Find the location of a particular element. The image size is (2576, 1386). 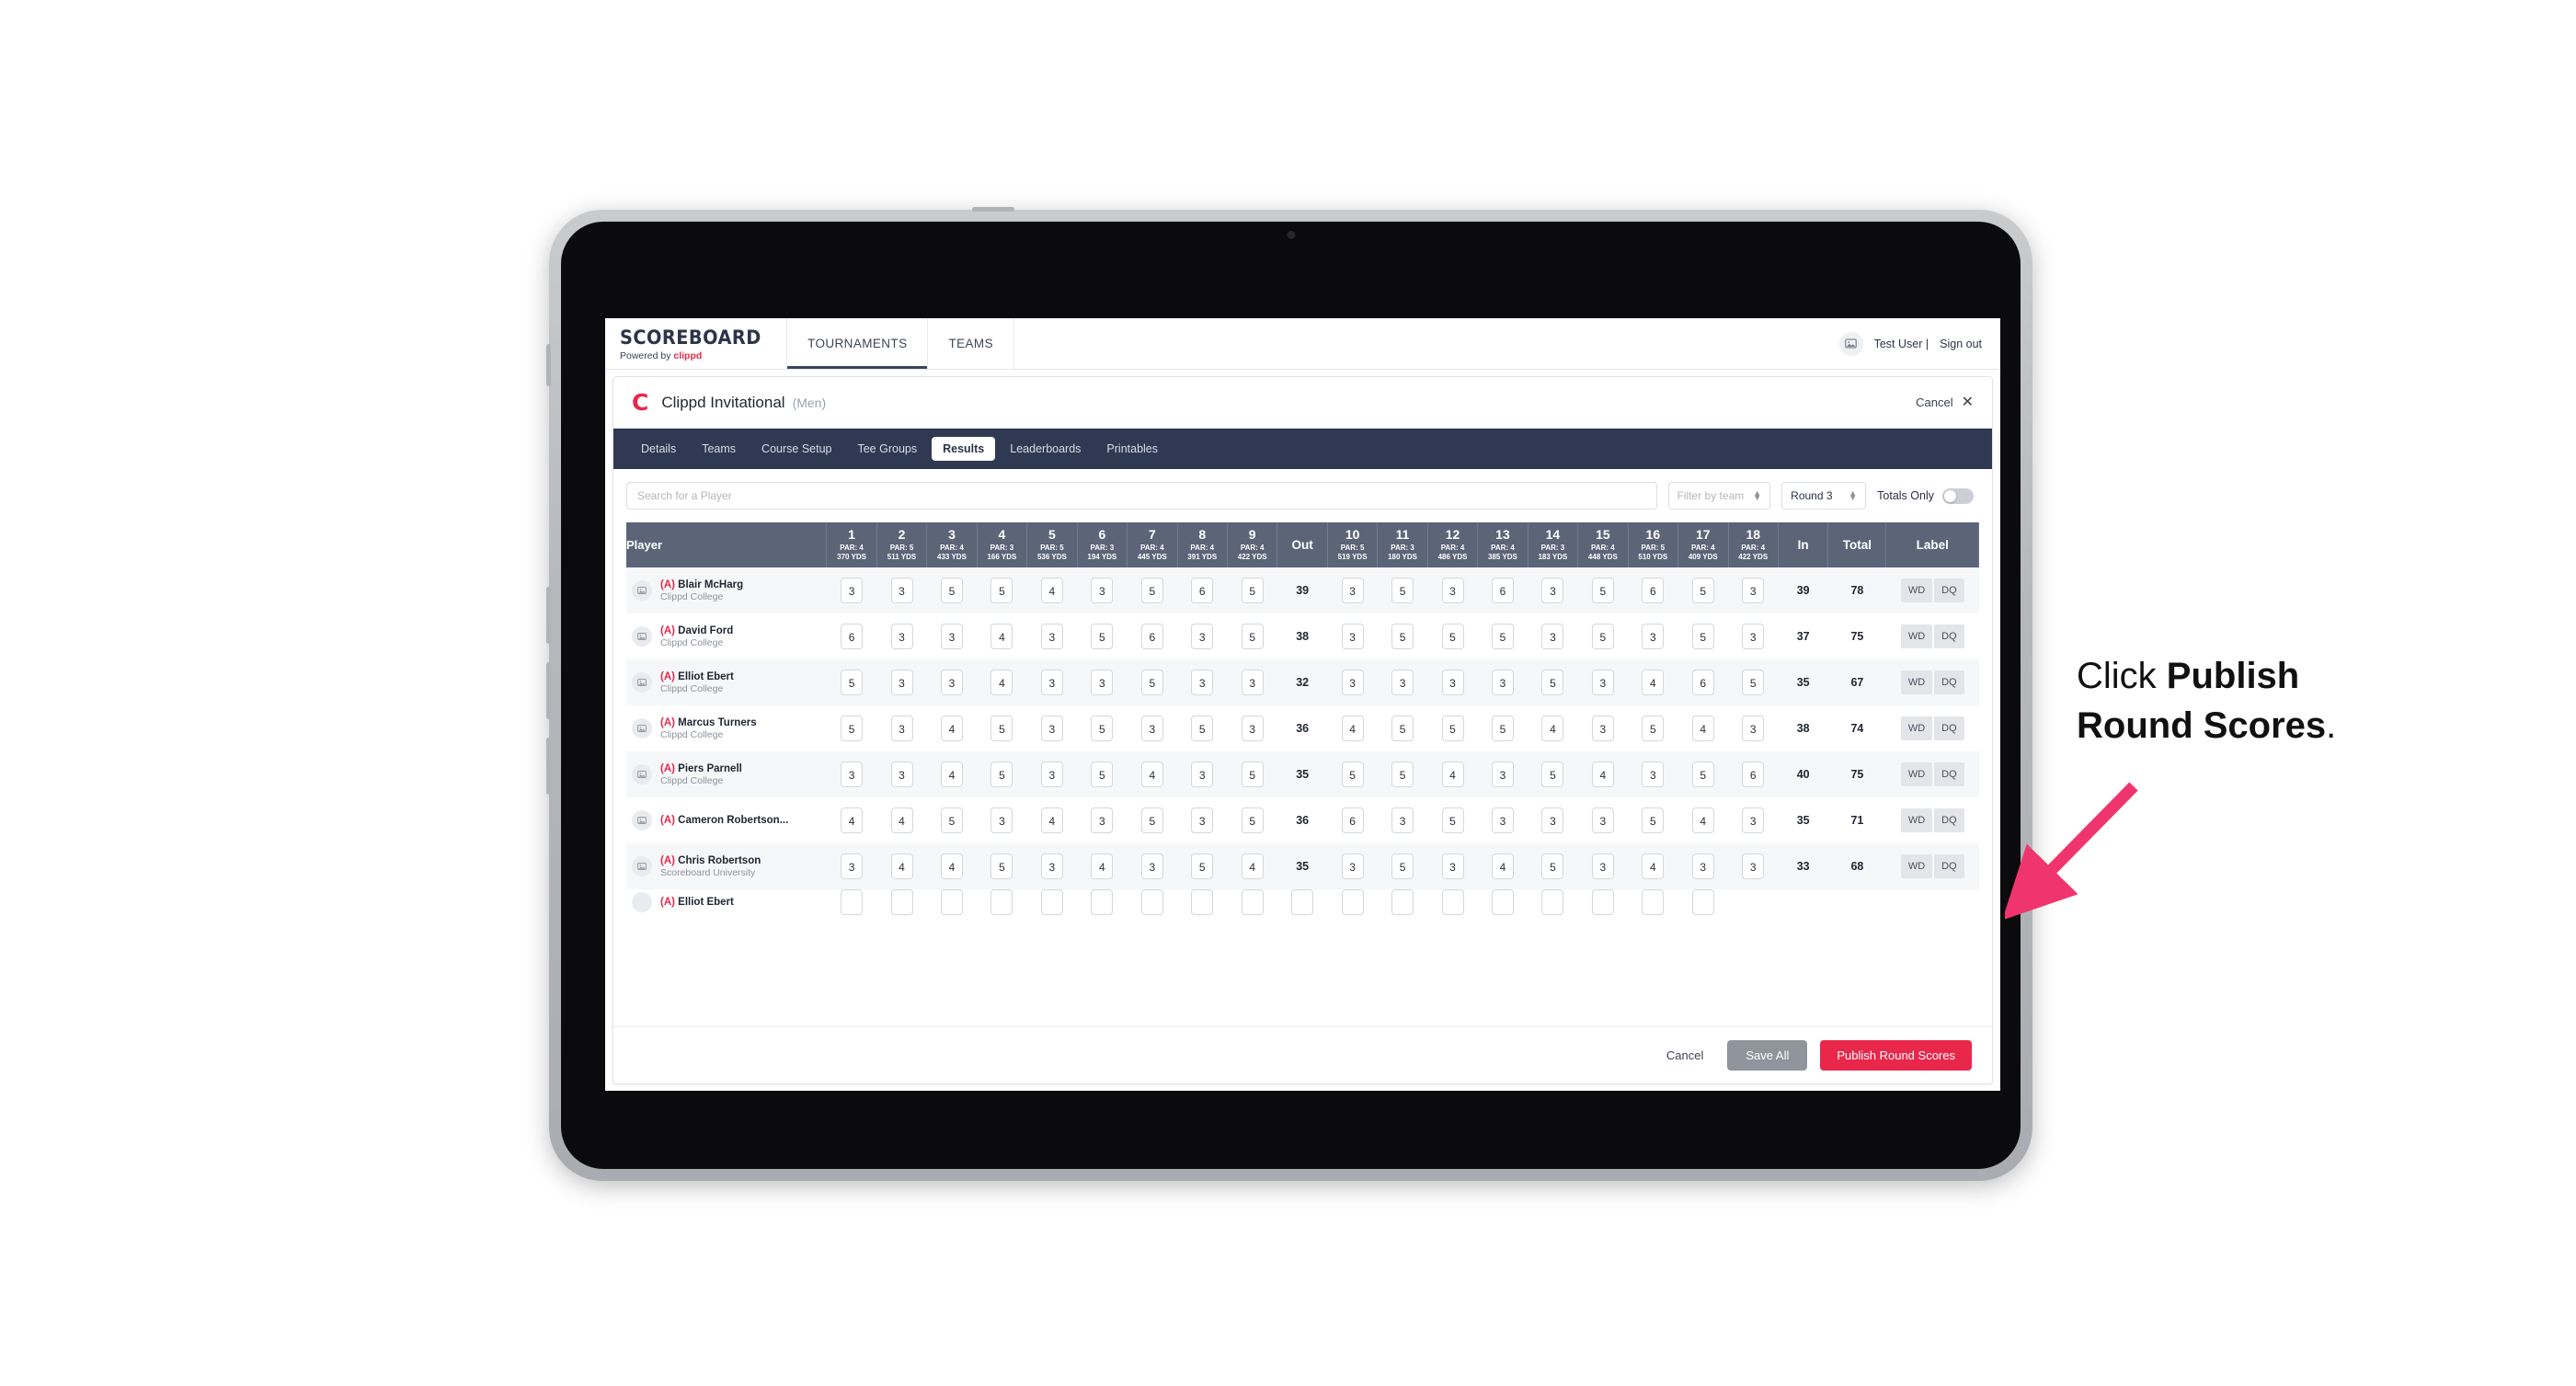

score-cell-front-9: 4 is located at coordinates (1252, 866).